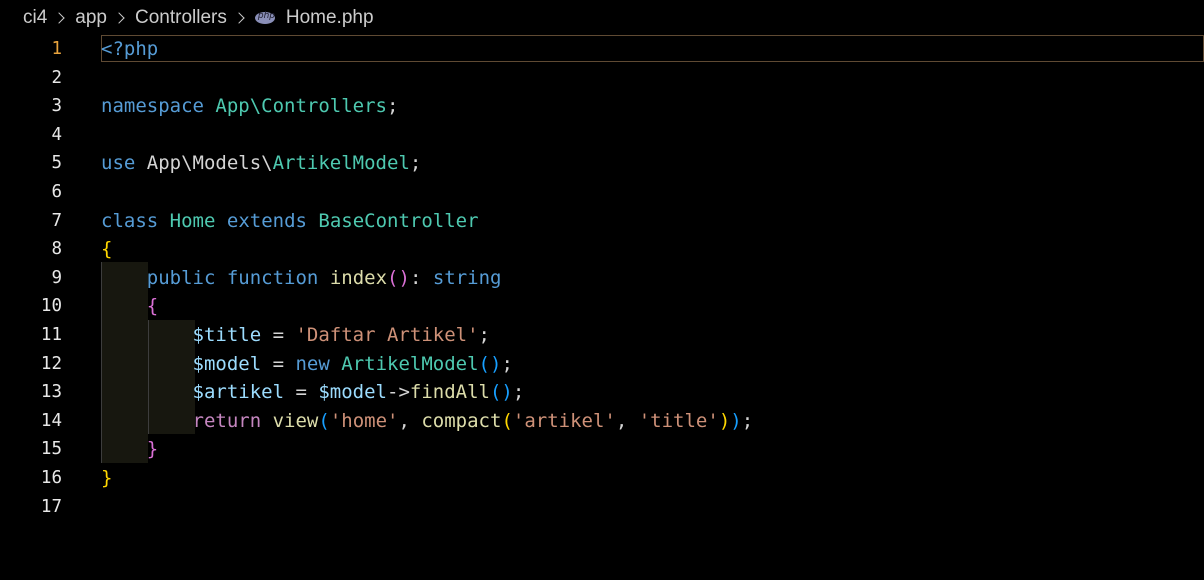 The image size is (1204, 580). Describe the element at coordinates (602, 135) in the screenshot. I see `code-line-4: 4` at that location.